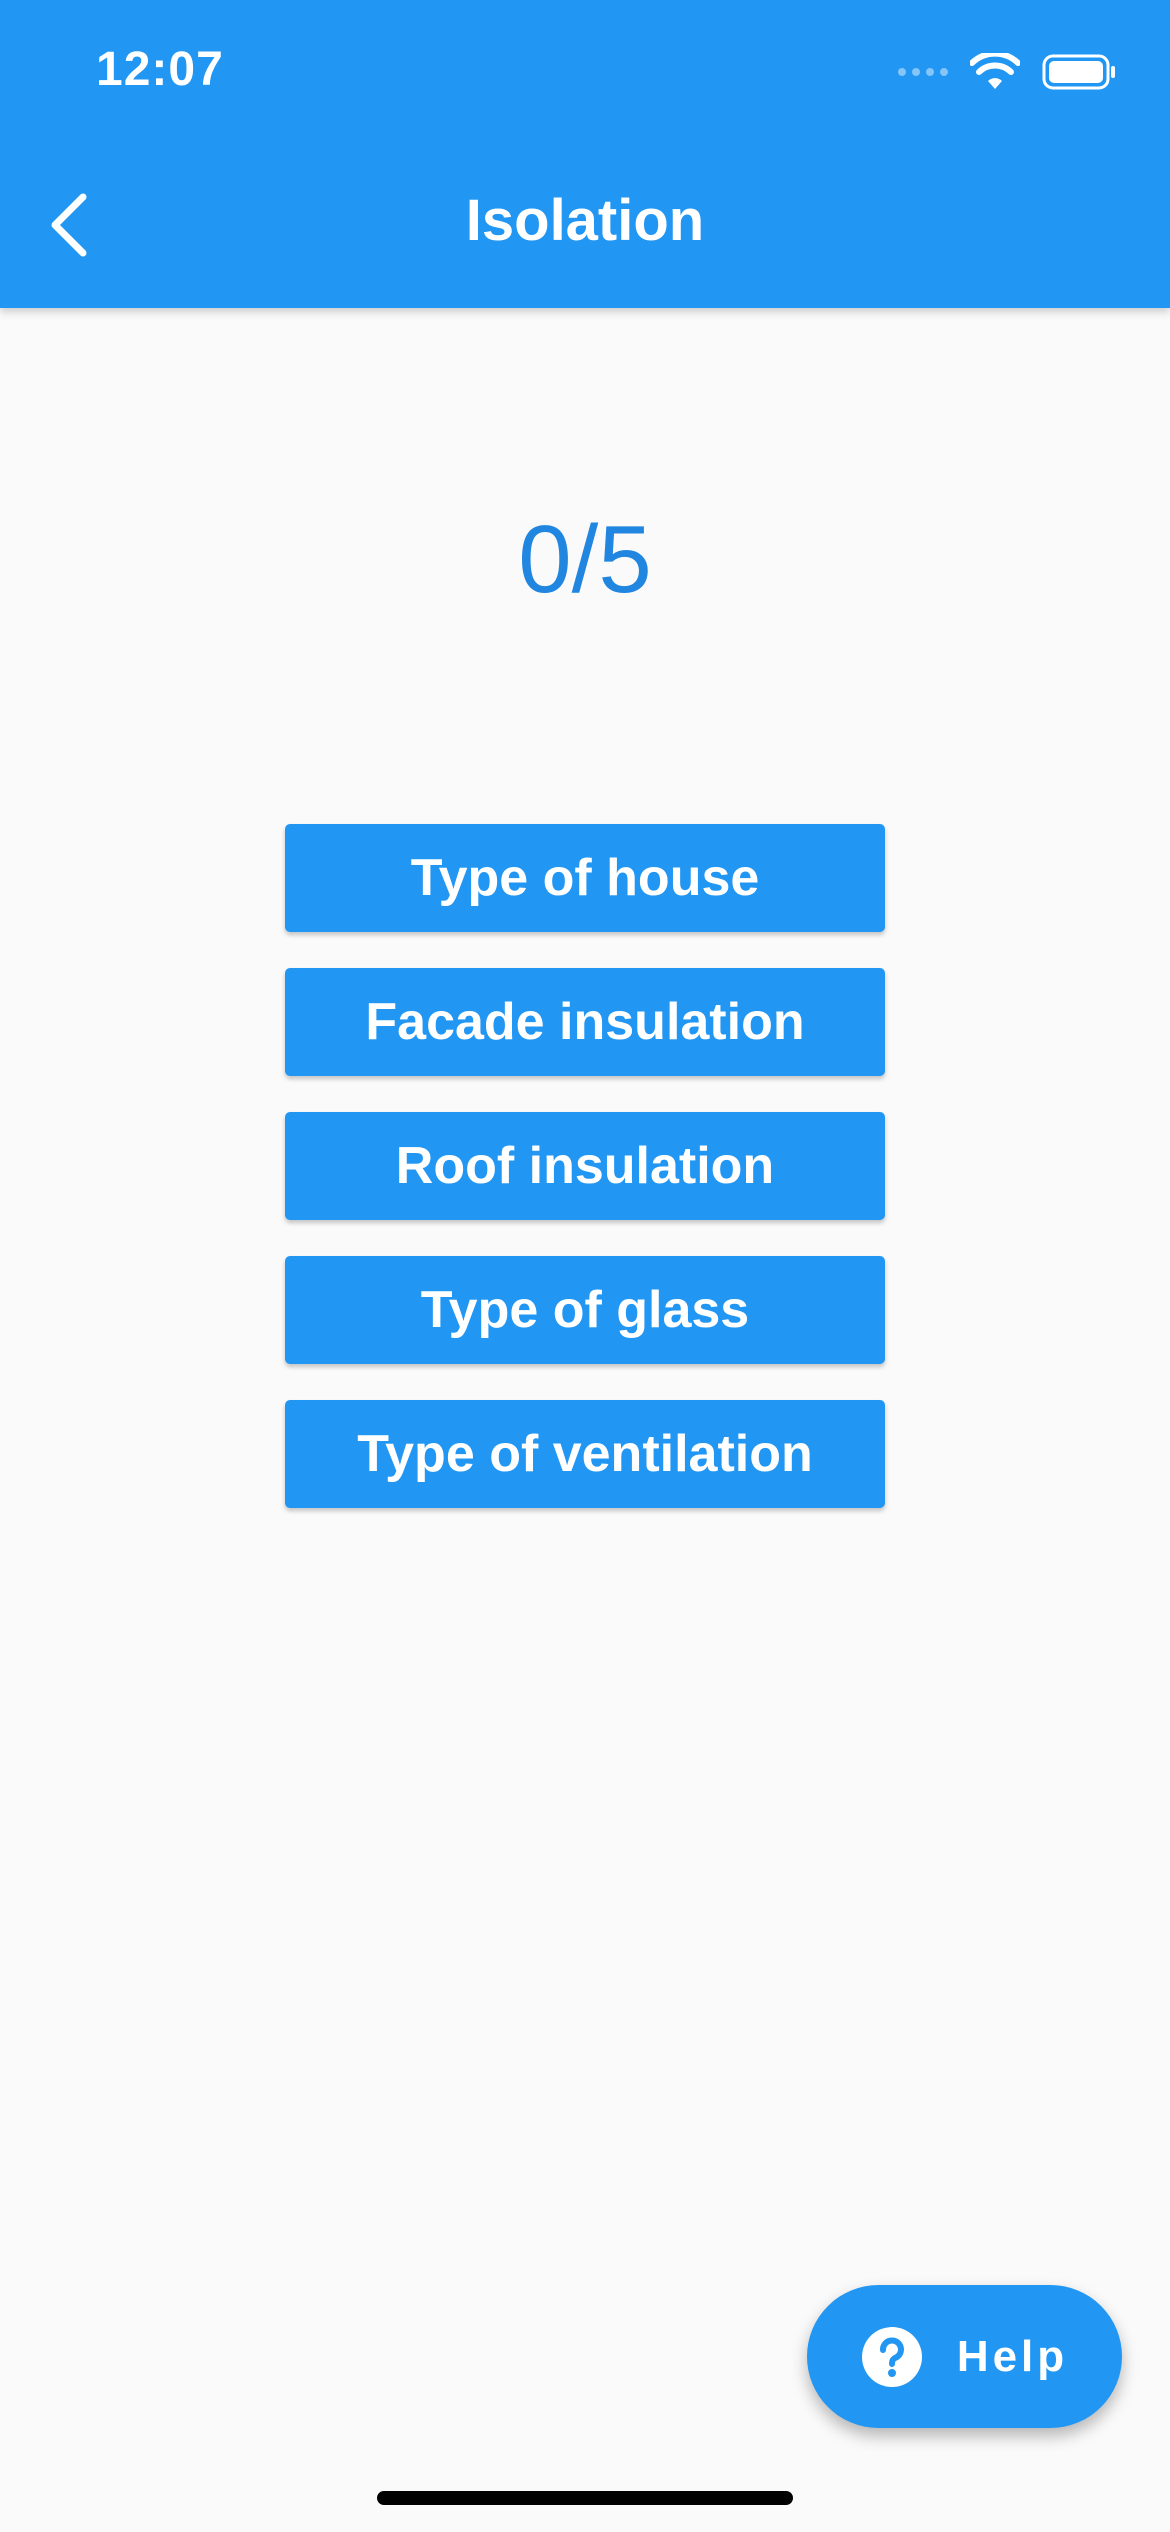 This screenshot has height=2532, width=1170. Describe the element at coordinates (160, 69) in the screenshot. I see `status-time: 12:07` at that location.